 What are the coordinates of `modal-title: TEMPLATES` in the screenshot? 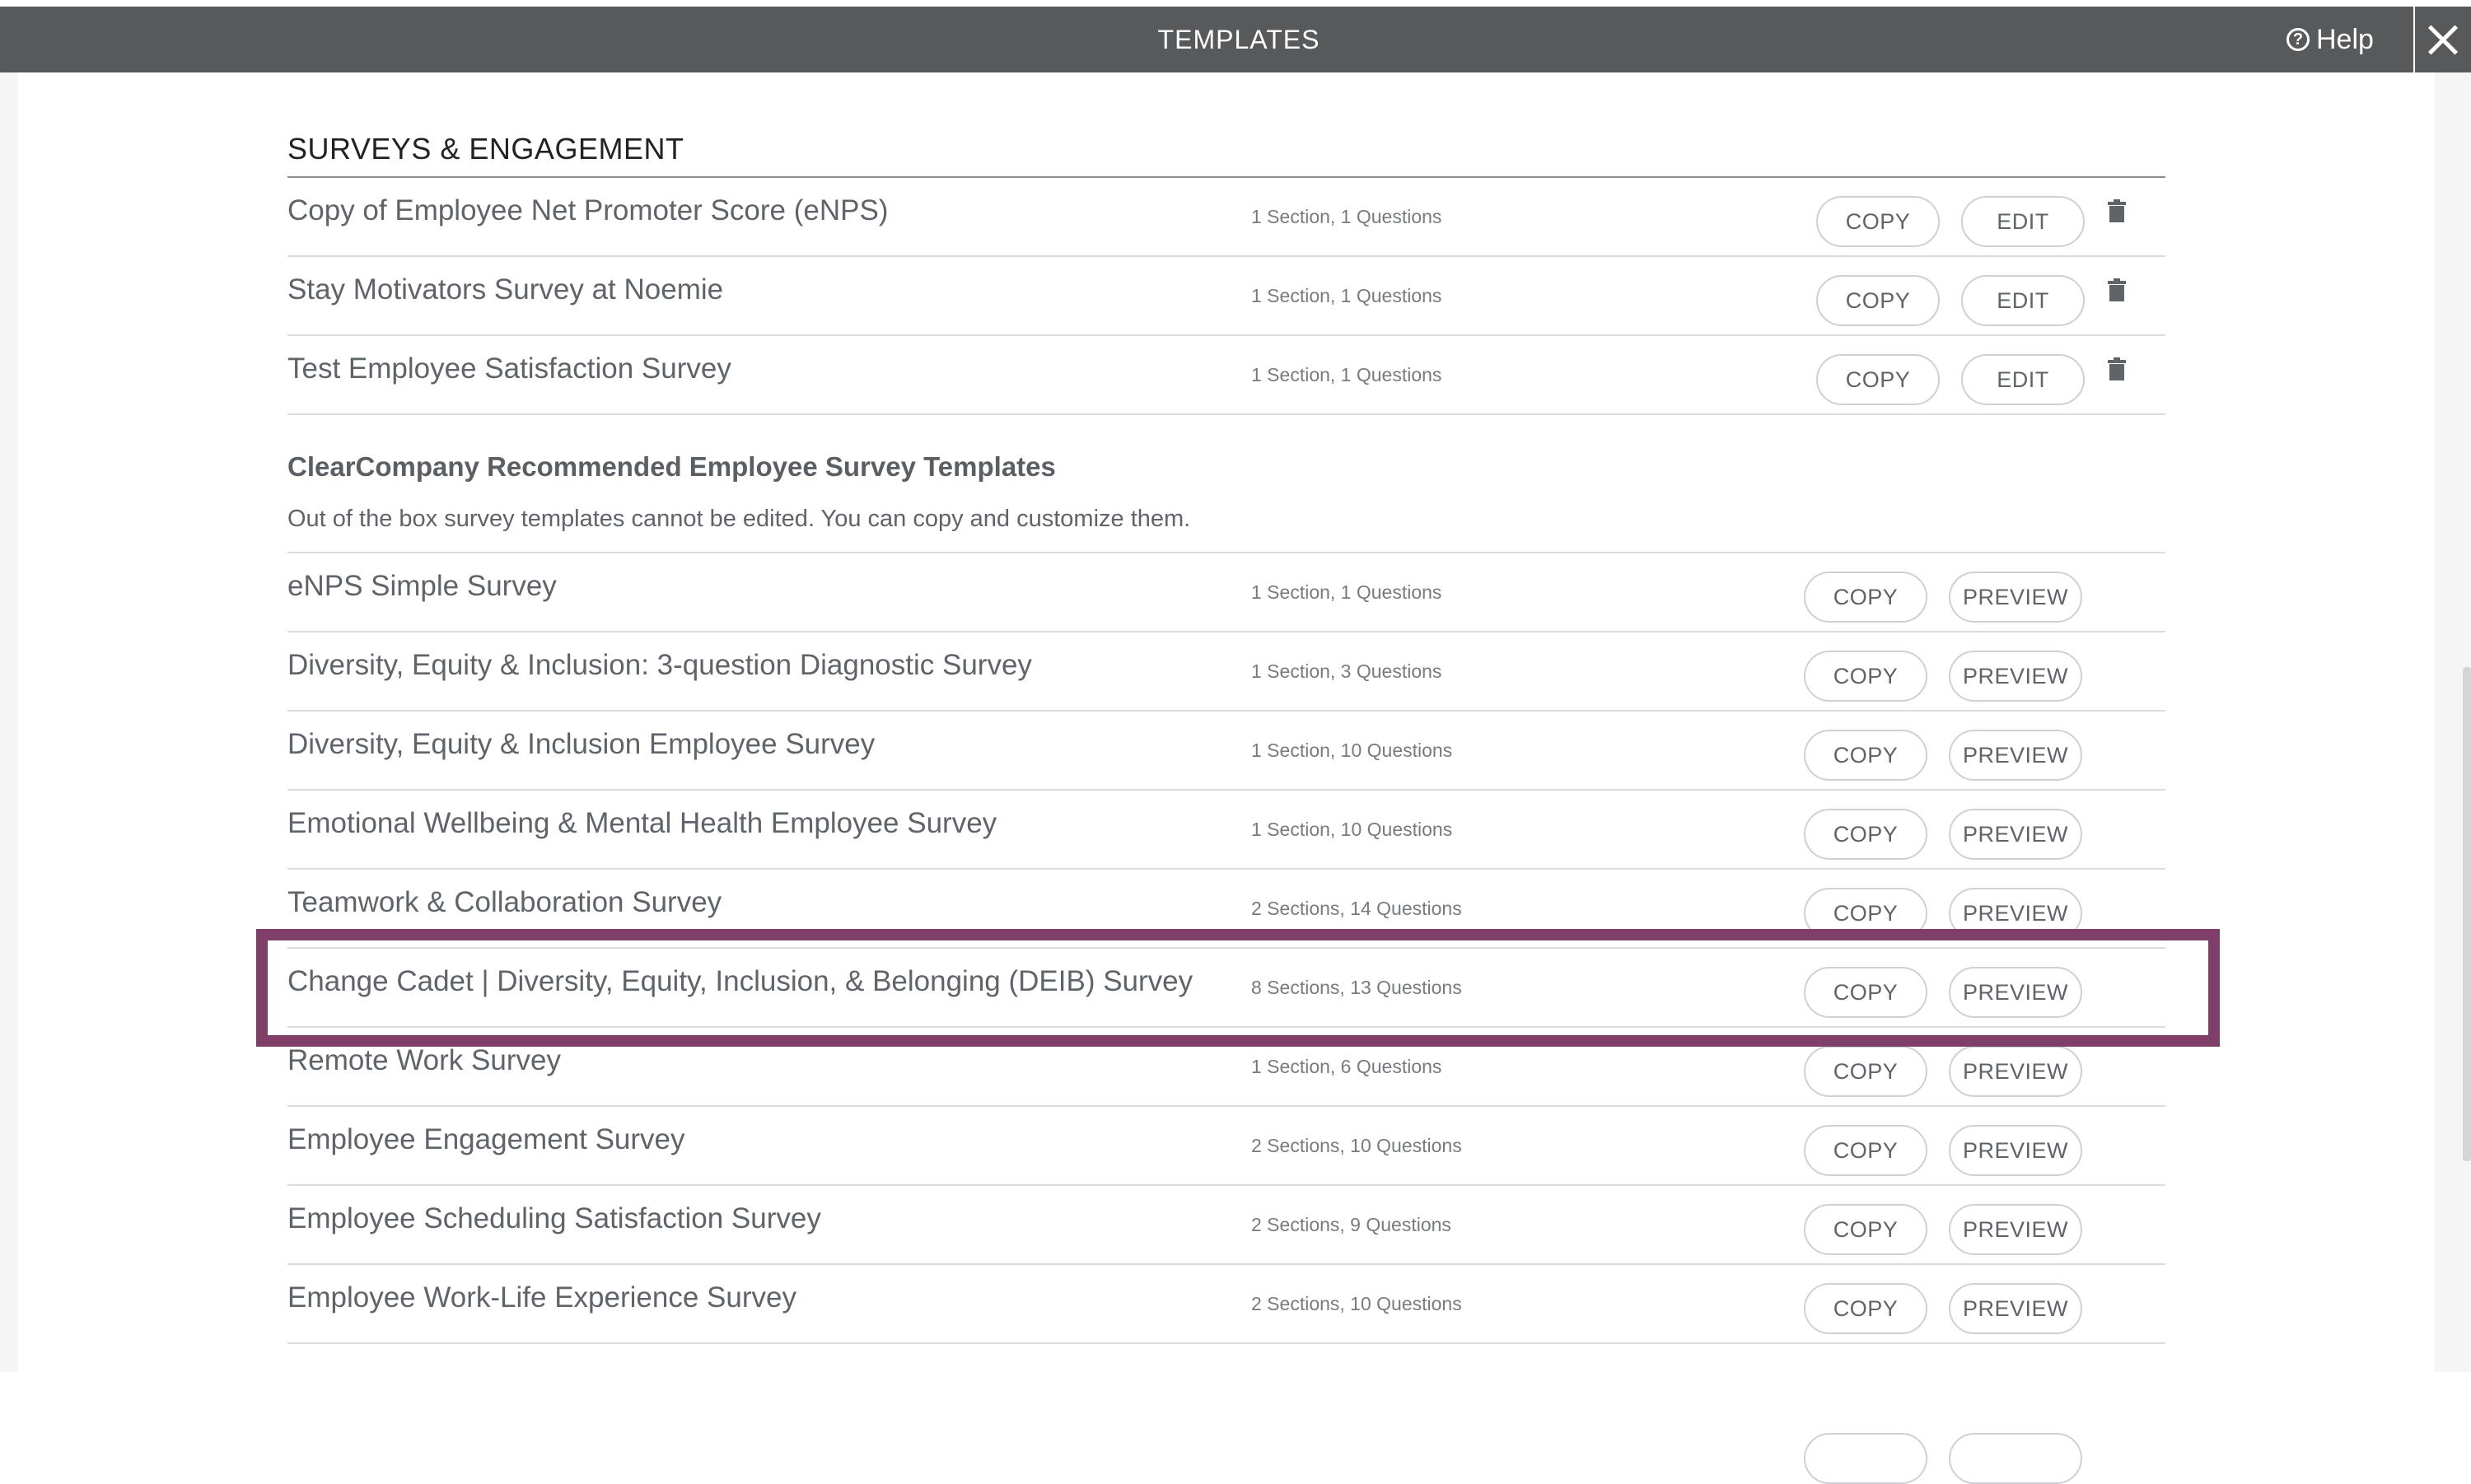 It's located at (1238, 39).